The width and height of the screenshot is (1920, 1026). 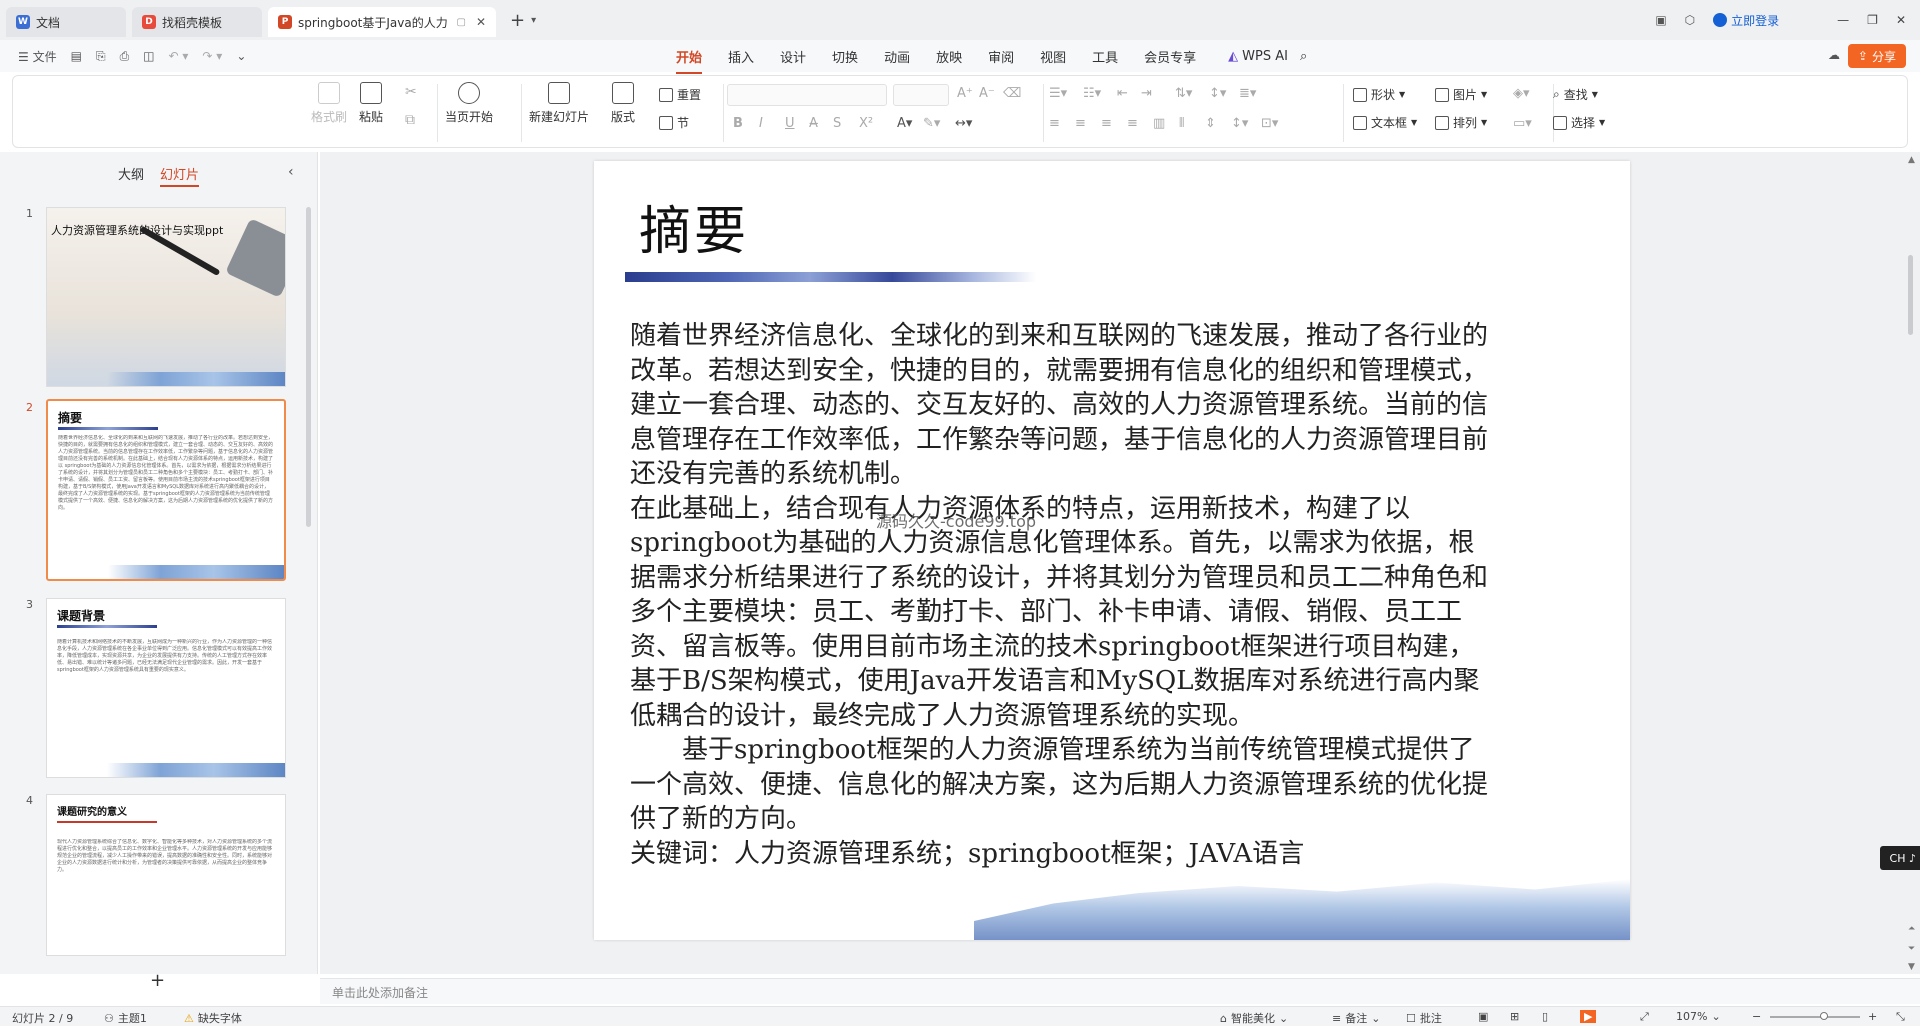 I want to click on superscript-icon: X², so click(x=866, y=123).